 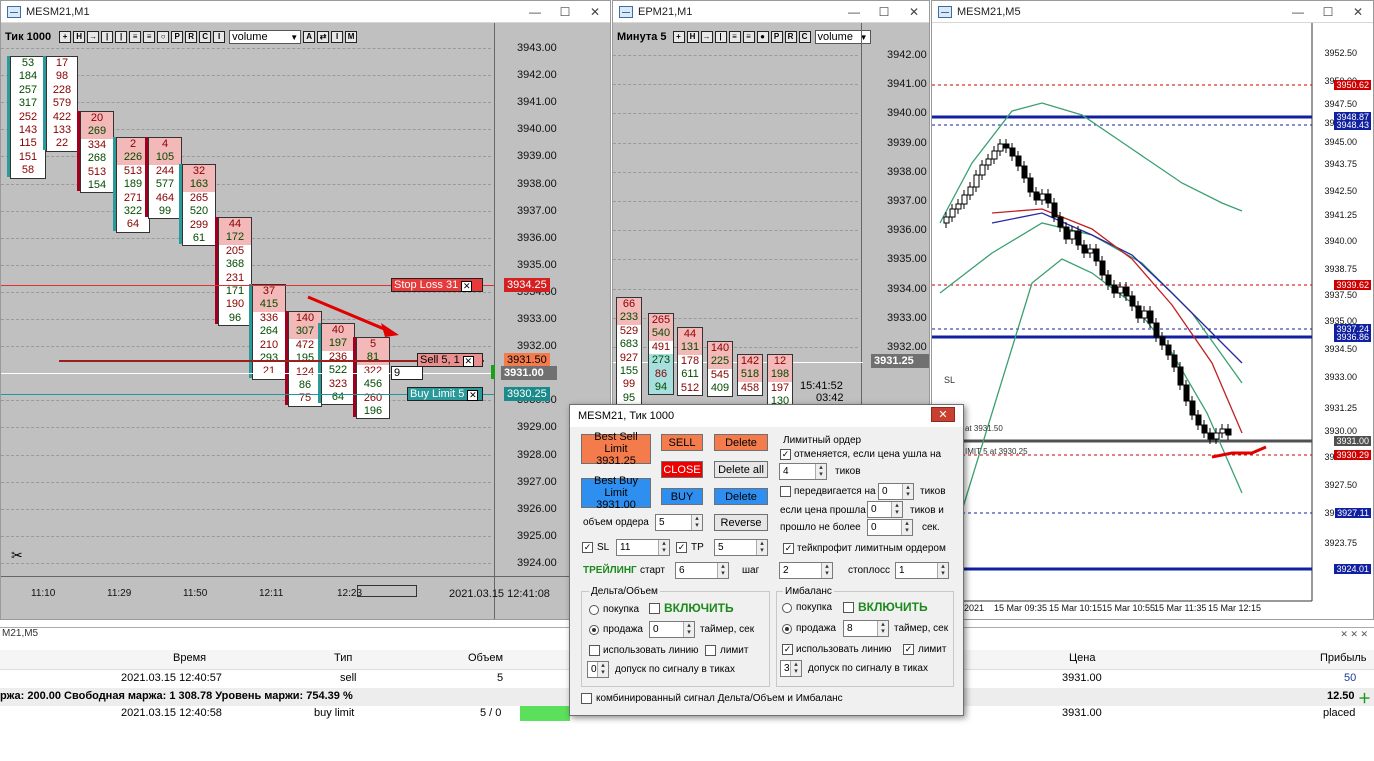 What do you see at coordinates (741, 547) in the screenshot?
I see `tp-input: 5` at bounding box center [741, 547].